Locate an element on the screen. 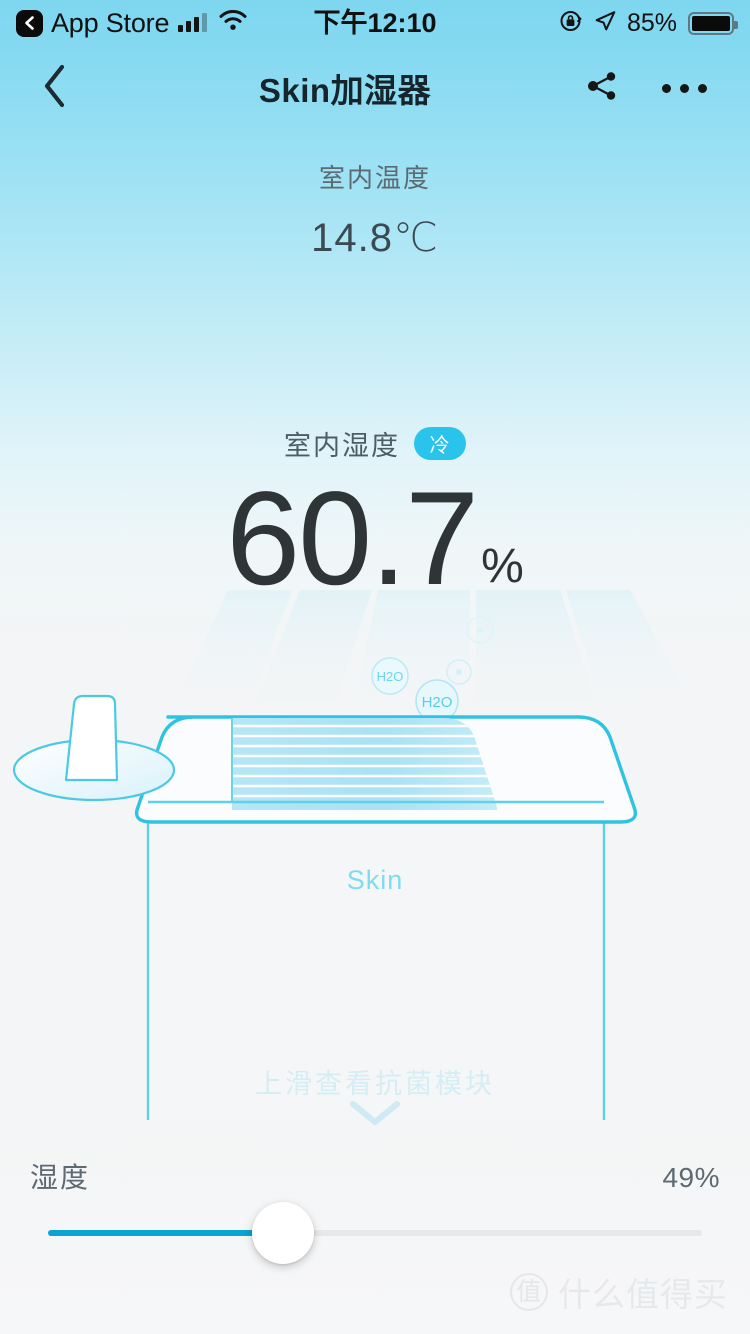  mist-bubble-1: H2O is located at coordinates (390, 676).